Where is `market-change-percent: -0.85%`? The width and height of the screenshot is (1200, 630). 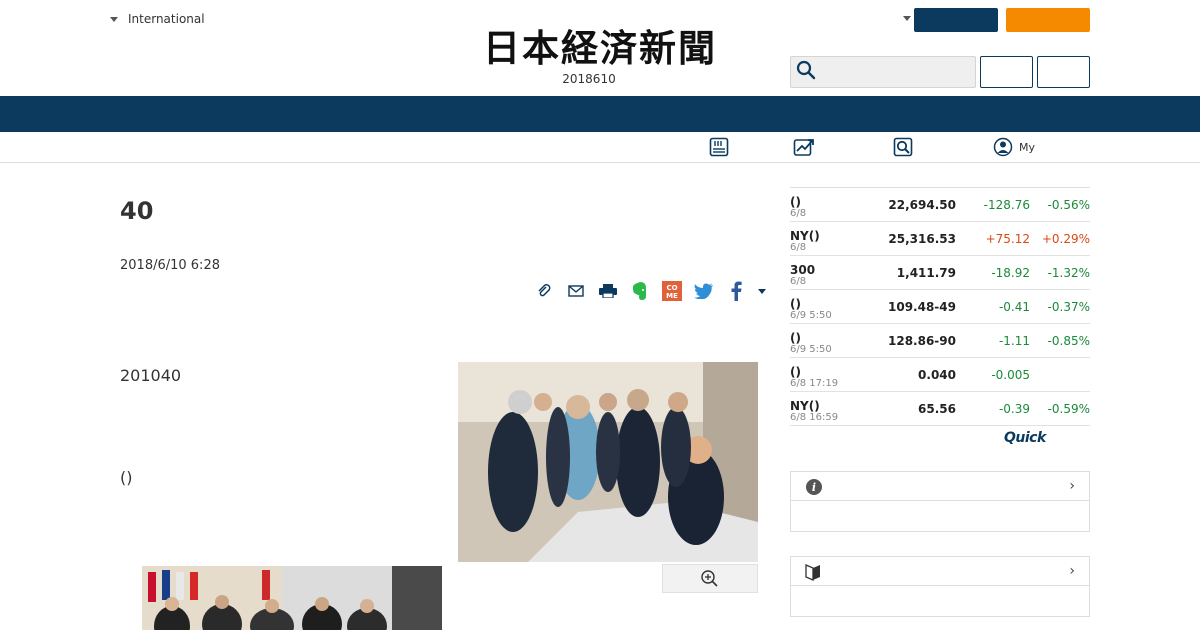
market-change-percent: -0.85% is located at coordinates (1068, 341).